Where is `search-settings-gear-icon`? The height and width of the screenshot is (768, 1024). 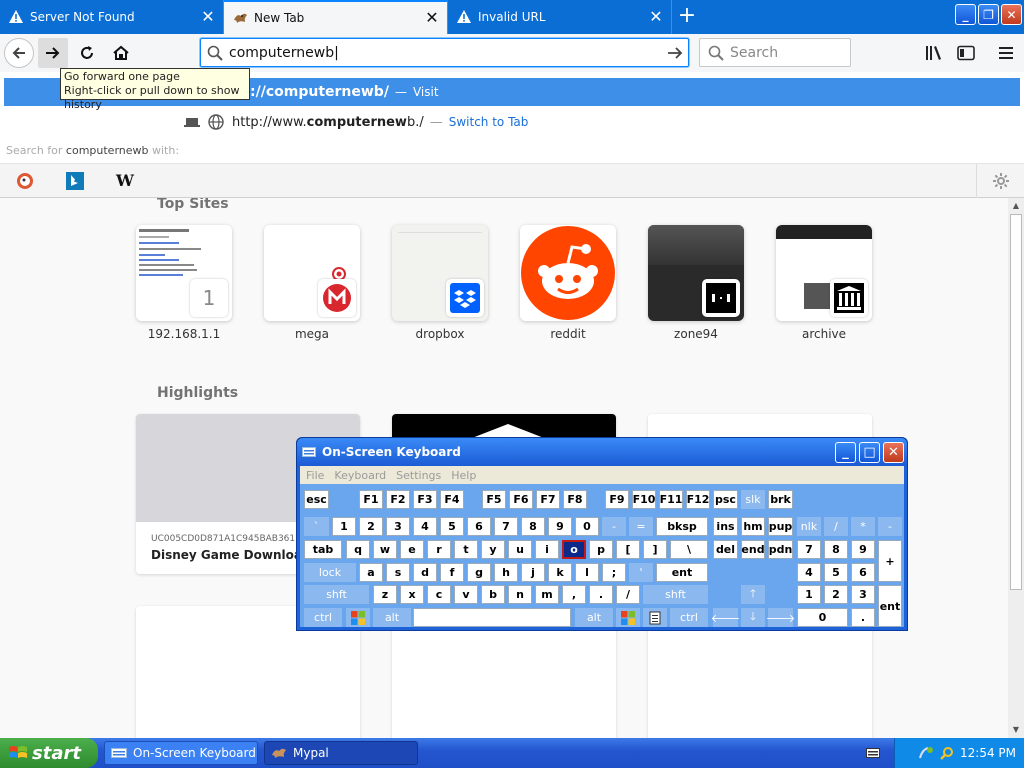 search-settings-gear-icon is located at coordinates (1000, 180).